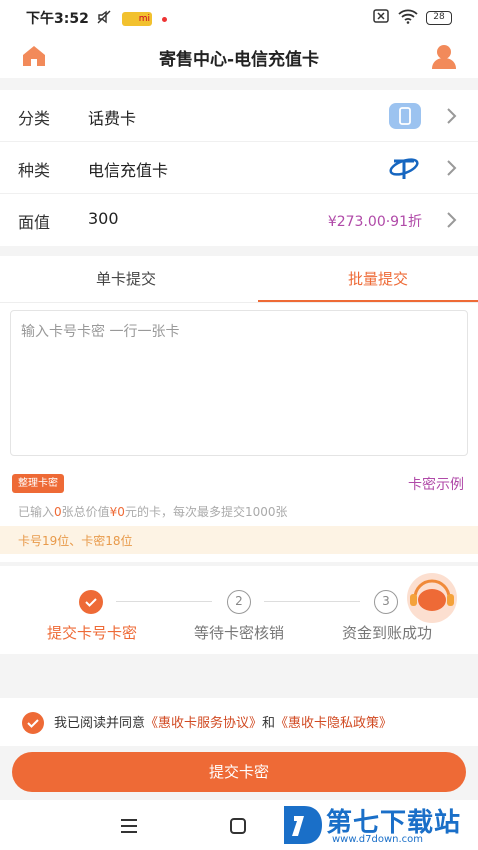  Describe the element at coordinates (378, 278) in the screenshot. I see `tab-batch-submit: 批量提交` at that location.